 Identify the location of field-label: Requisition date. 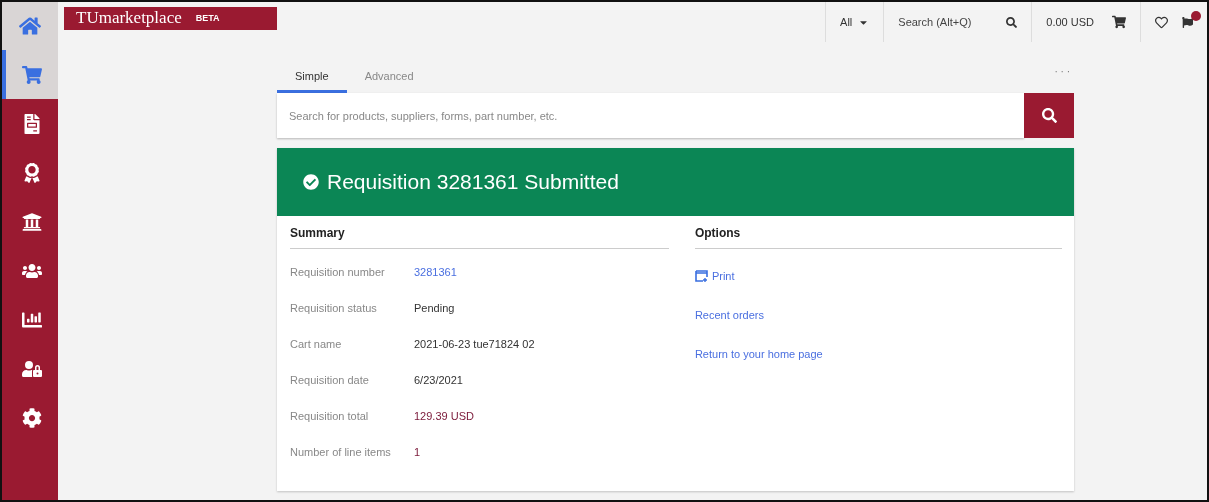
(330, 380).